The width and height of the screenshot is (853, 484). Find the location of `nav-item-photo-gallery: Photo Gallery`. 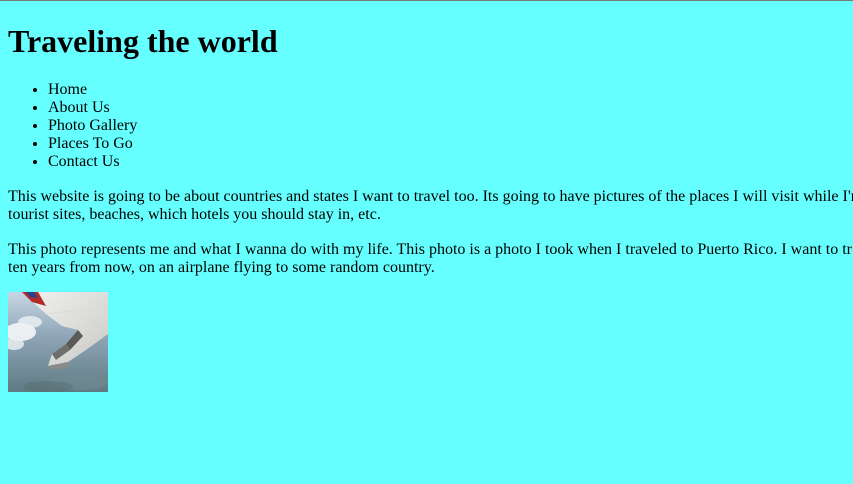

nav-item-photo-gallery: Photo Gallery is located at coordinates (92, 126).